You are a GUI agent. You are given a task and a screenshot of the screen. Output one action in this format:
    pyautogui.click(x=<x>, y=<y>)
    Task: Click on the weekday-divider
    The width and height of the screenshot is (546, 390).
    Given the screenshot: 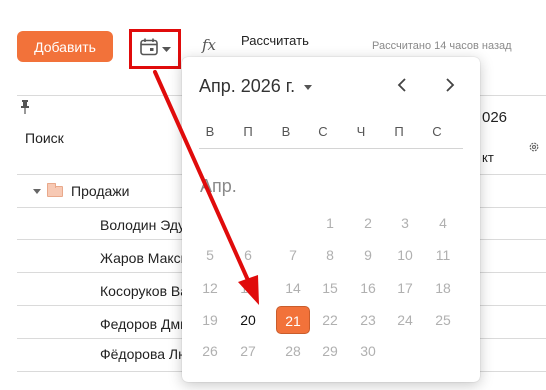 What is the action you would take?
    pyautogui.click(x=331, y=148)
    